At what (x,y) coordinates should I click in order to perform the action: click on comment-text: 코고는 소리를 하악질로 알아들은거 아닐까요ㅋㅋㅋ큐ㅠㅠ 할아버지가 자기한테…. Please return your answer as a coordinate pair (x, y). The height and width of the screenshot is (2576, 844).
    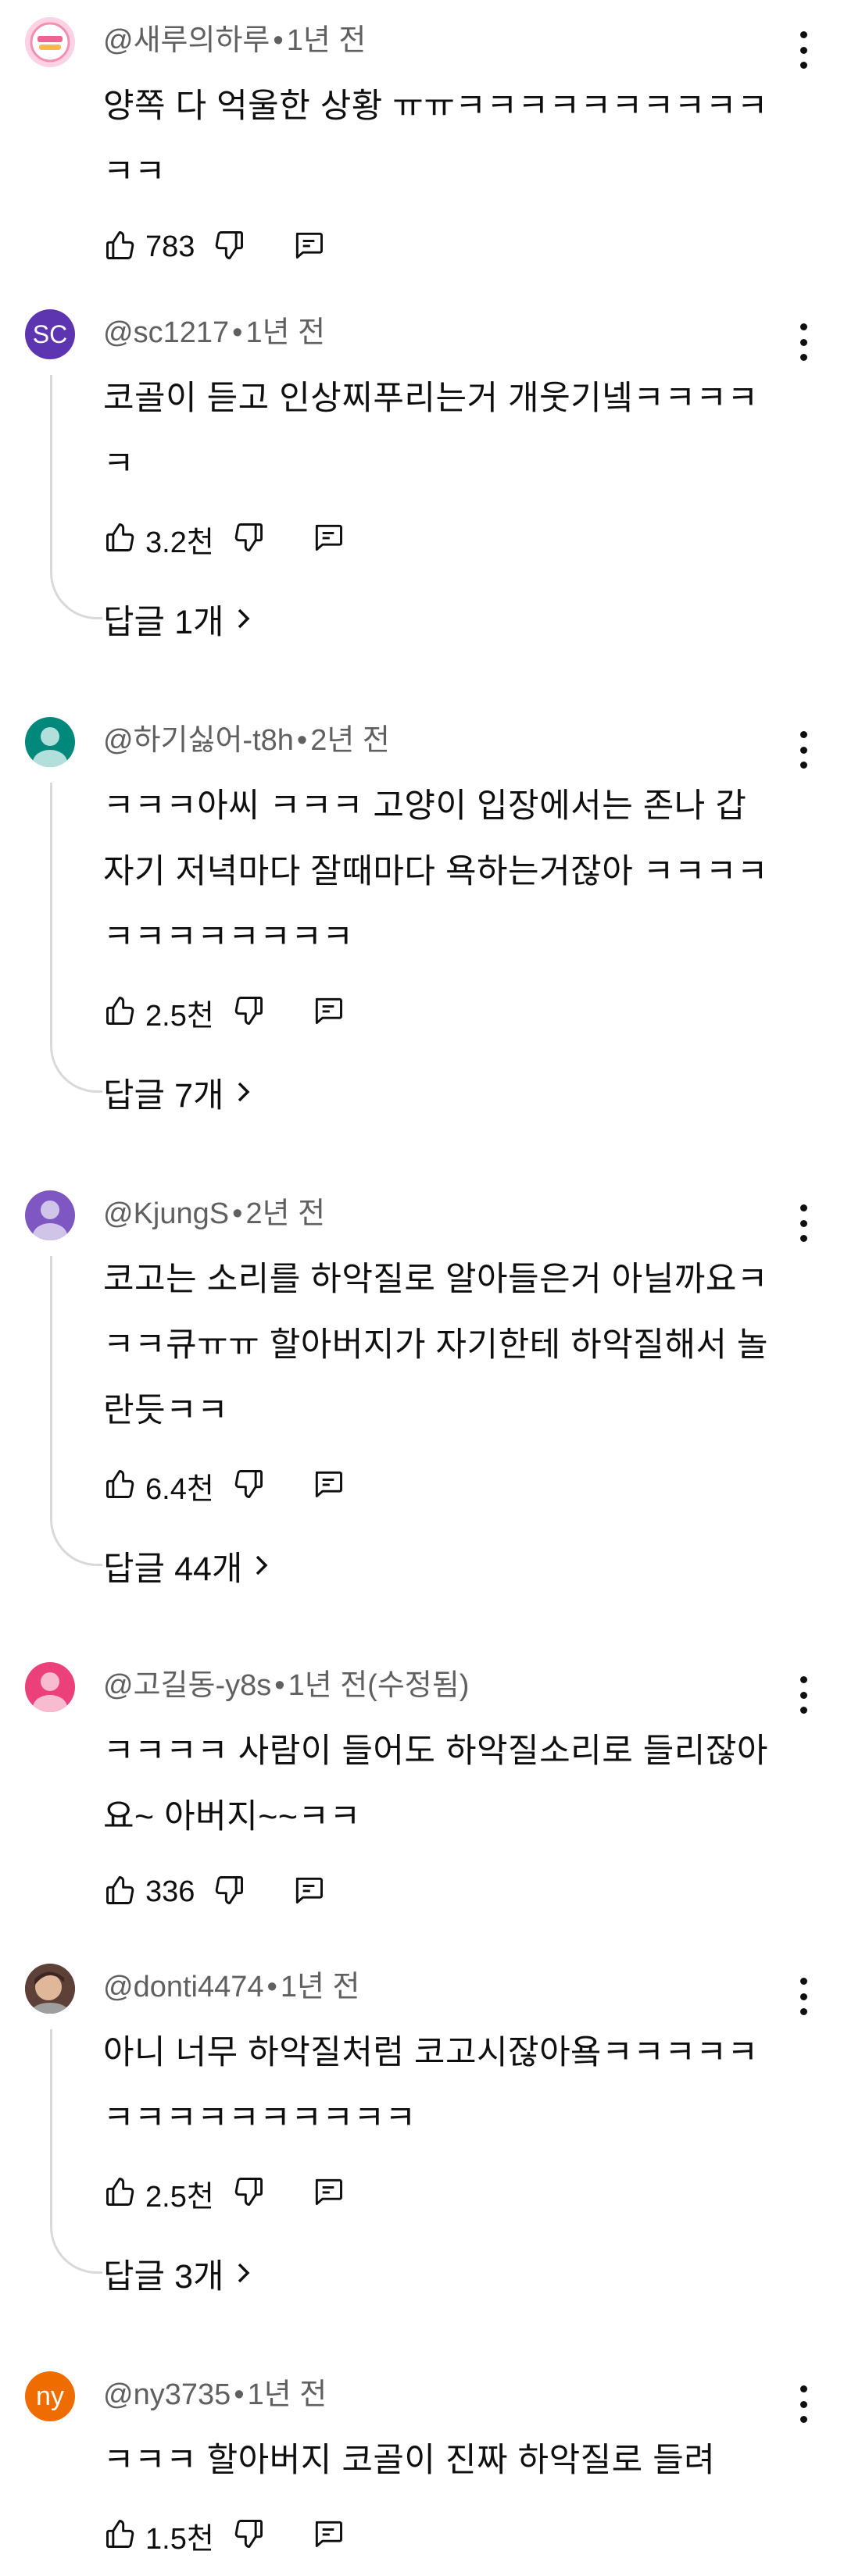
    Looking at the image, I should click on (435, 1345).